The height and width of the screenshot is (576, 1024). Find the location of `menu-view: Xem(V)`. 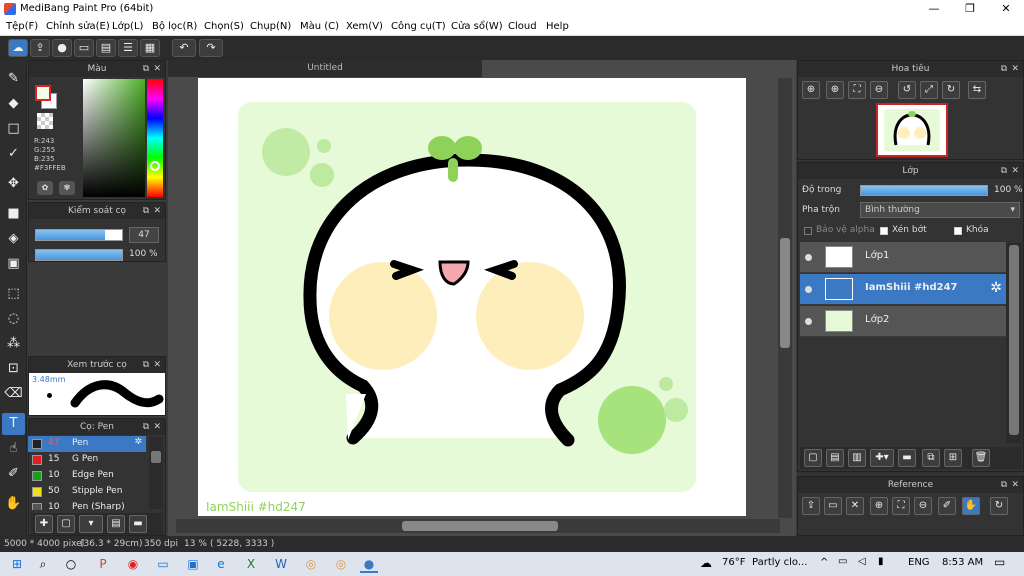

menu-view: Xem(V) is located at coordinates (364, 26).